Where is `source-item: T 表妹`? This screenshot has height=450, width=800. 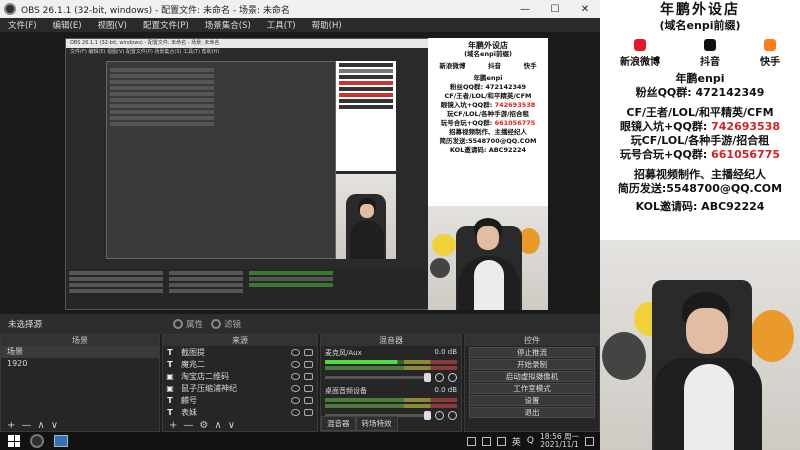
source-item: T 表妹 is located at coordinates (240, 412).